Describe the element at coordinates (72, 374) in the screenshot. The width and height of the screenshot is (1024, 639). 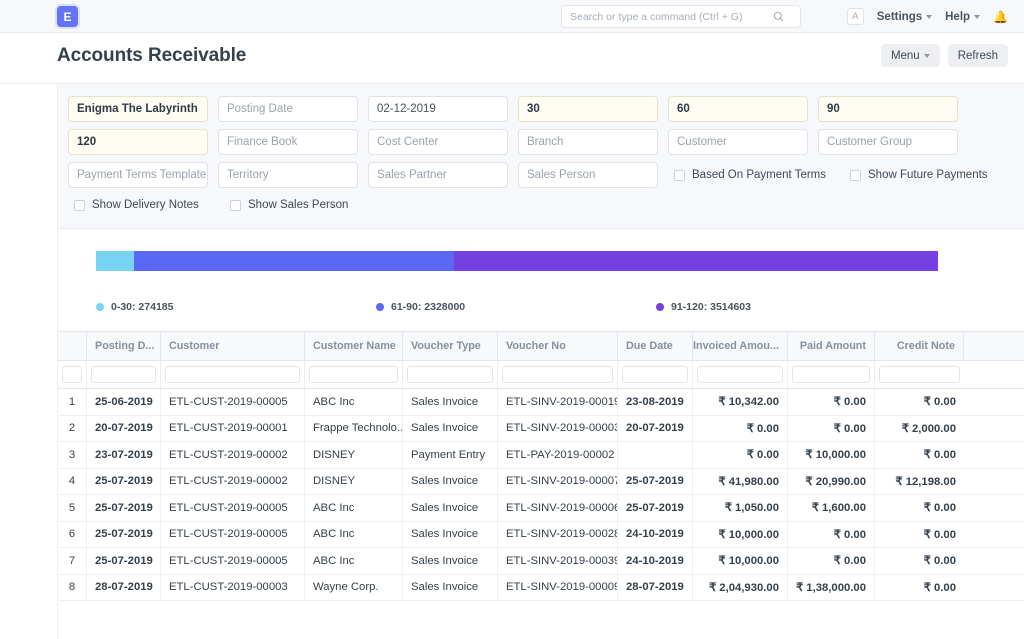
I see `filter-input-index` at that location.